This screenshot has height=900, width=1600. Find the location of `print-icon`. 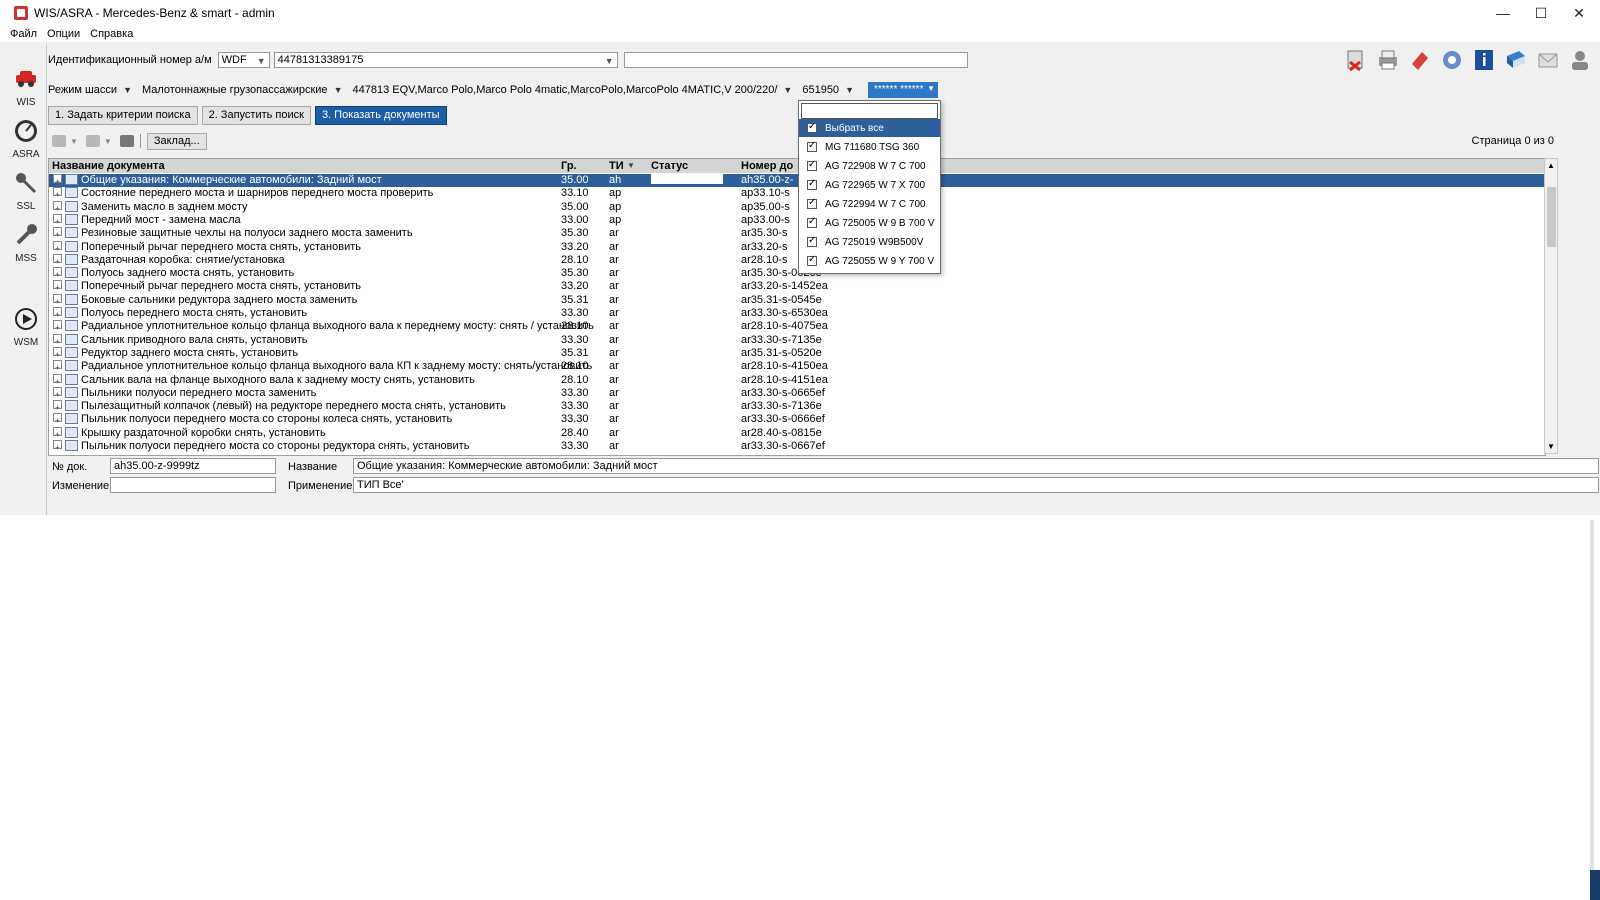

print-icon is located at coordinates (1388, 60).